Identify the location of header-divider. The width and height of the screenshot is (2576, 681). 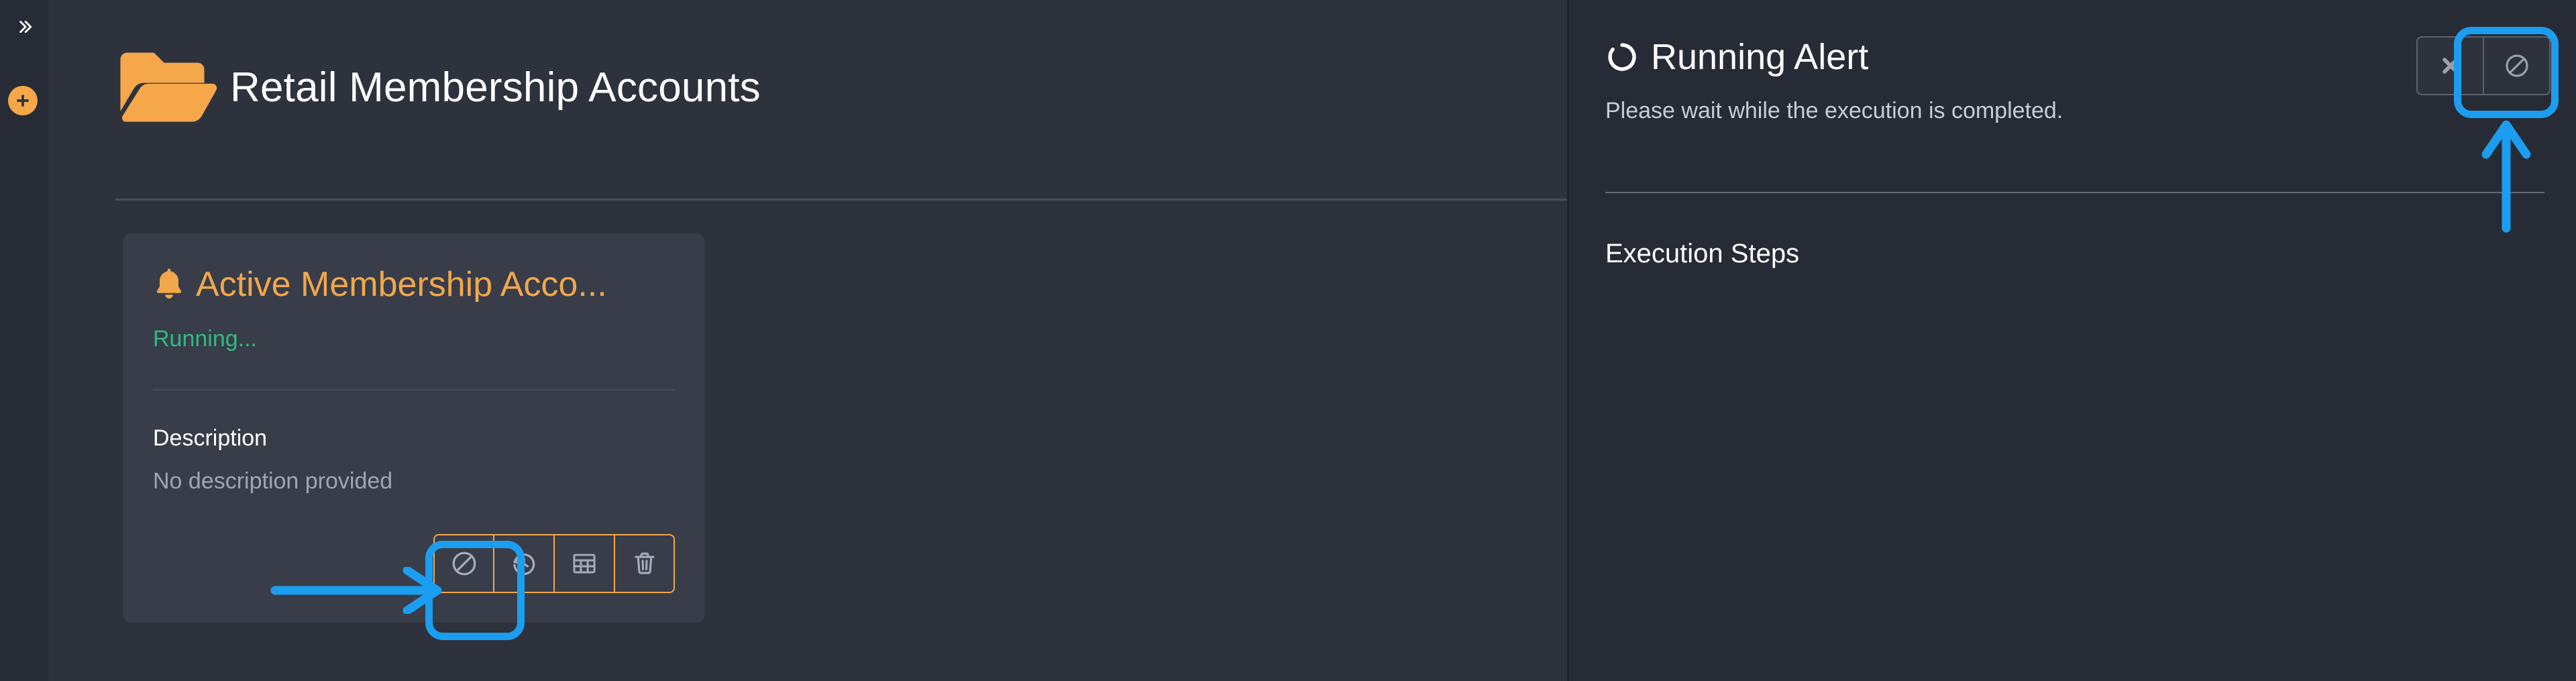
(841, 200).